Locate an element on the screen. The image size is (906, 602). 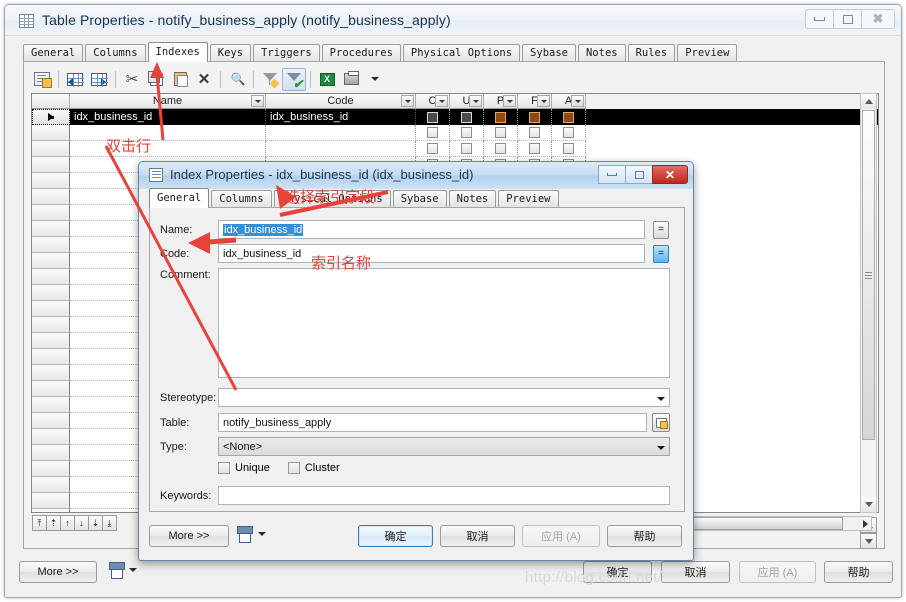
grid-scroll-down-nav is located at coordinates (868, 541).